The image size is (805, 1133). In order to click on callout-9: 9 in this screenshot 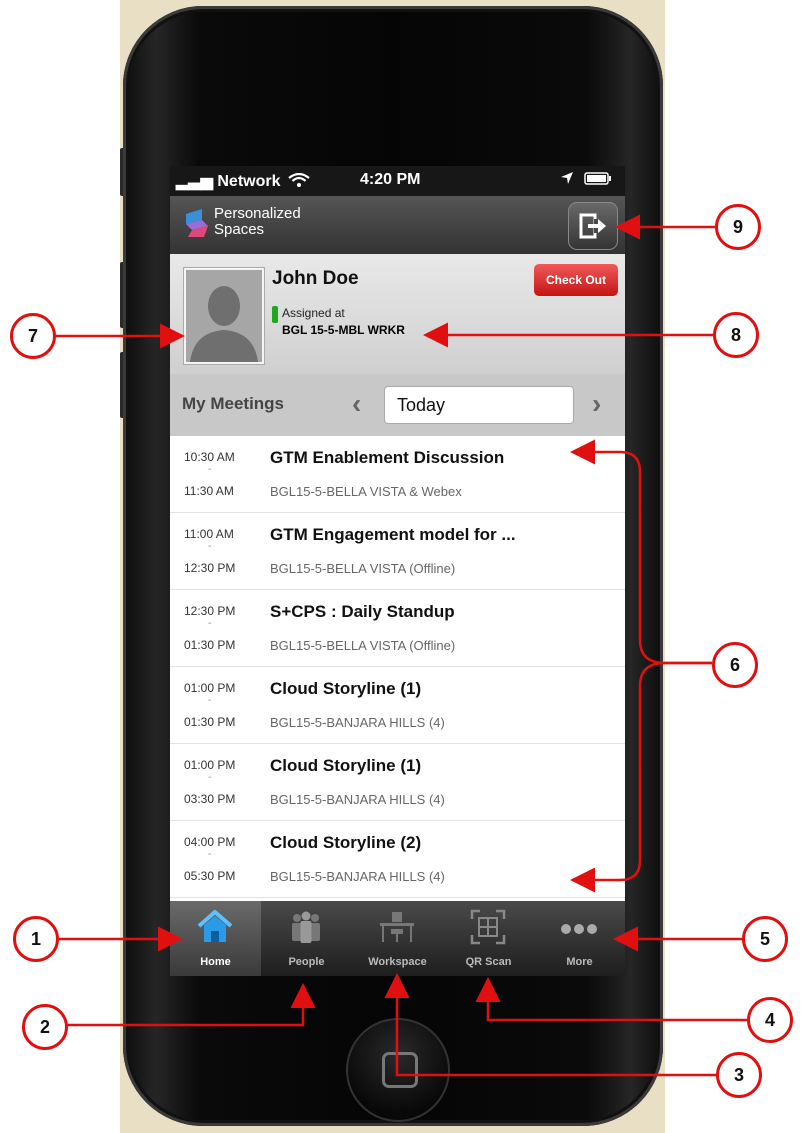, I will do `click(738, 227)`.